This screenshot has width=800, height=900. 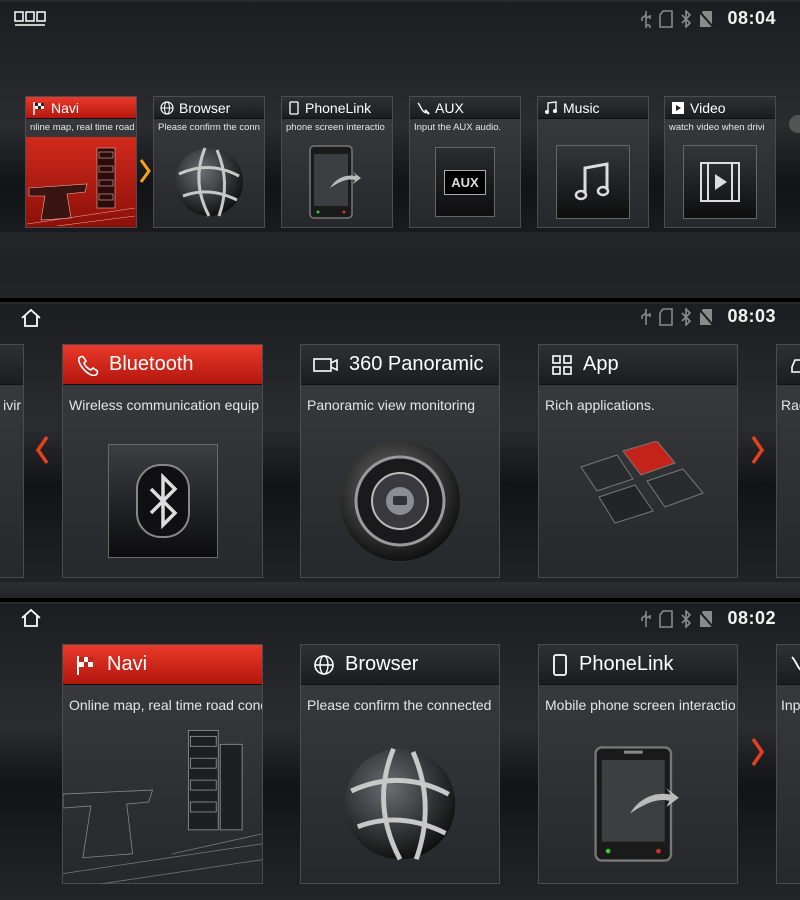 What do you see at coordinates (600, 405) in the screenshot?
I see `tile-description: Rich applications.` at bounding box center [600, 405].